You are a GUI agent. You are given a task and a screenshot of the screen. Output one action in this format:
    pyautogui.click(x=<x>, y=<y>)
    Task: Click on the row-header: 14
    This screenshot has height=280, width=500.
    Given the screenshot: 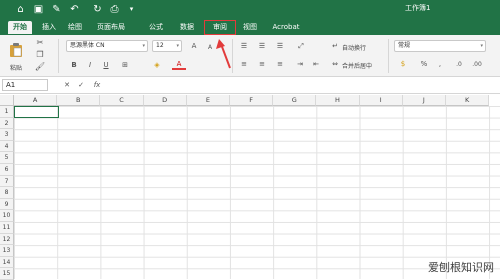 What is the action you would take?
    pyautogui.click(x=7, y=263)
    